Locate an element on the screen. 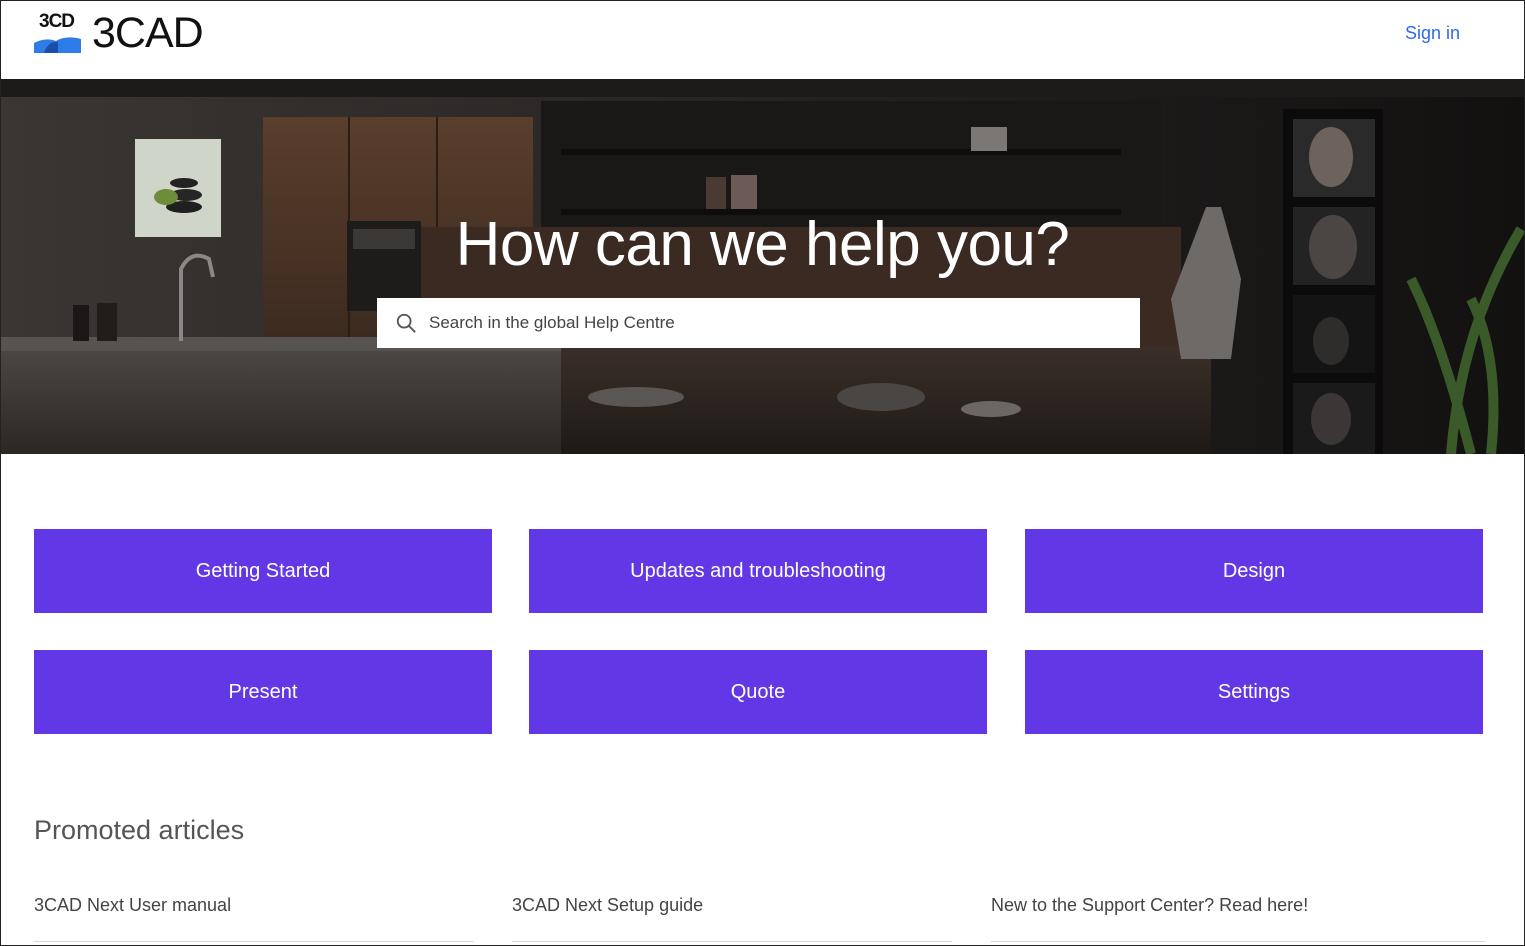  logo-mark: 3CD is located at coordinates (58, 33).